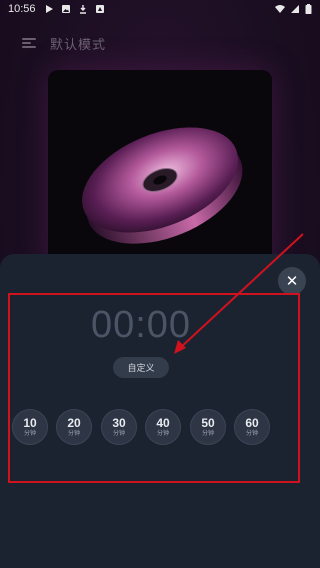 The width and height of the screenshot is (320, 568). Describe the element at coordinates (22, 9) in the screenshot. I see `status-time: 10:56` at that location.